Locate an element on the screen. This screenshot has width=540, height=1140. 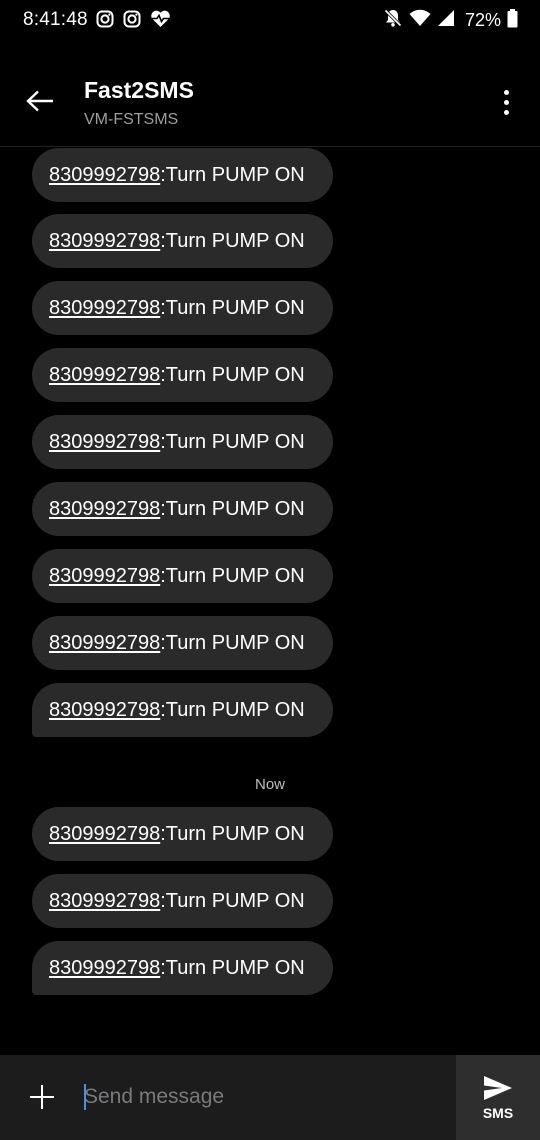
conversation-header: Fast2SMS VM-FSTSMS is located at coordinates (270, 93).